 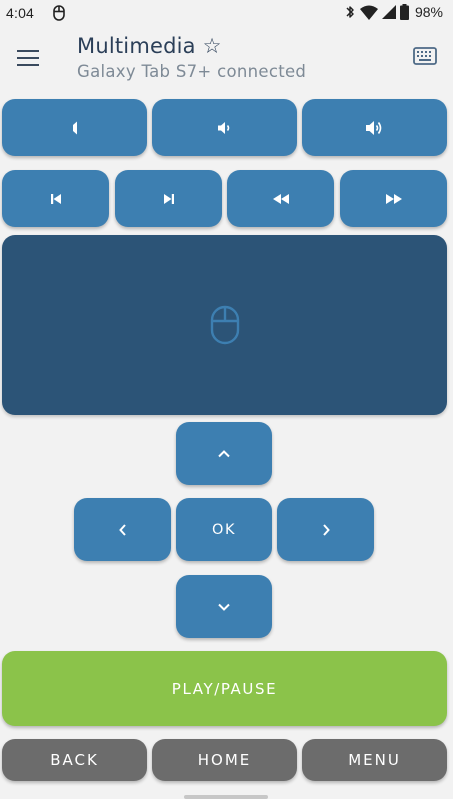 I want to click on dpad-left-button, so click(x=122, y=529).